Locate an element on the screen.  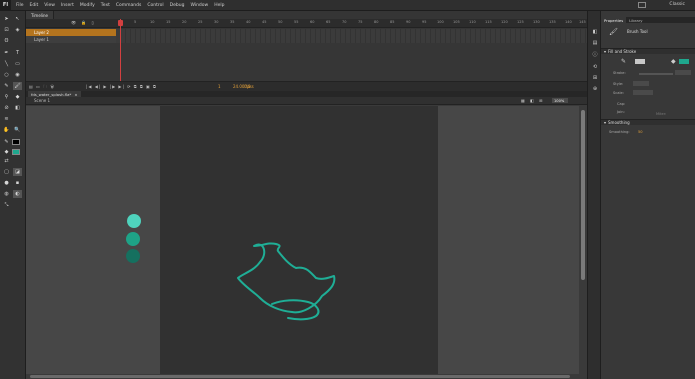
zoom-tool-icon: 🔍 is located at coordinates (17, 130).